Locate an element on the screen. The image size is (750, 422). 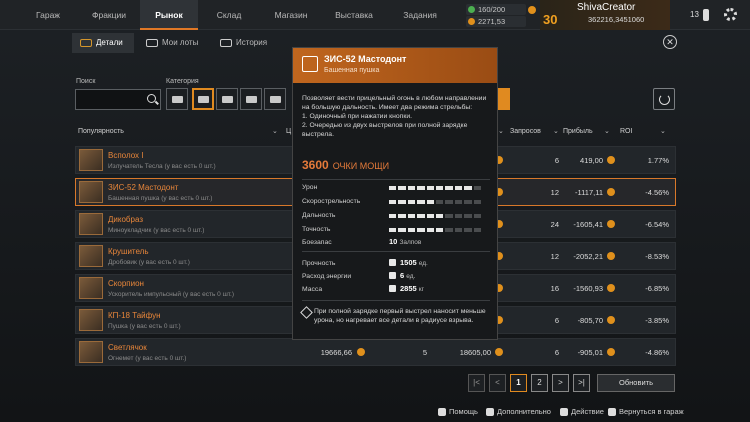
part-type: Огнемет (у вас есть 0 шт.) is located at coordinates (147, 358).